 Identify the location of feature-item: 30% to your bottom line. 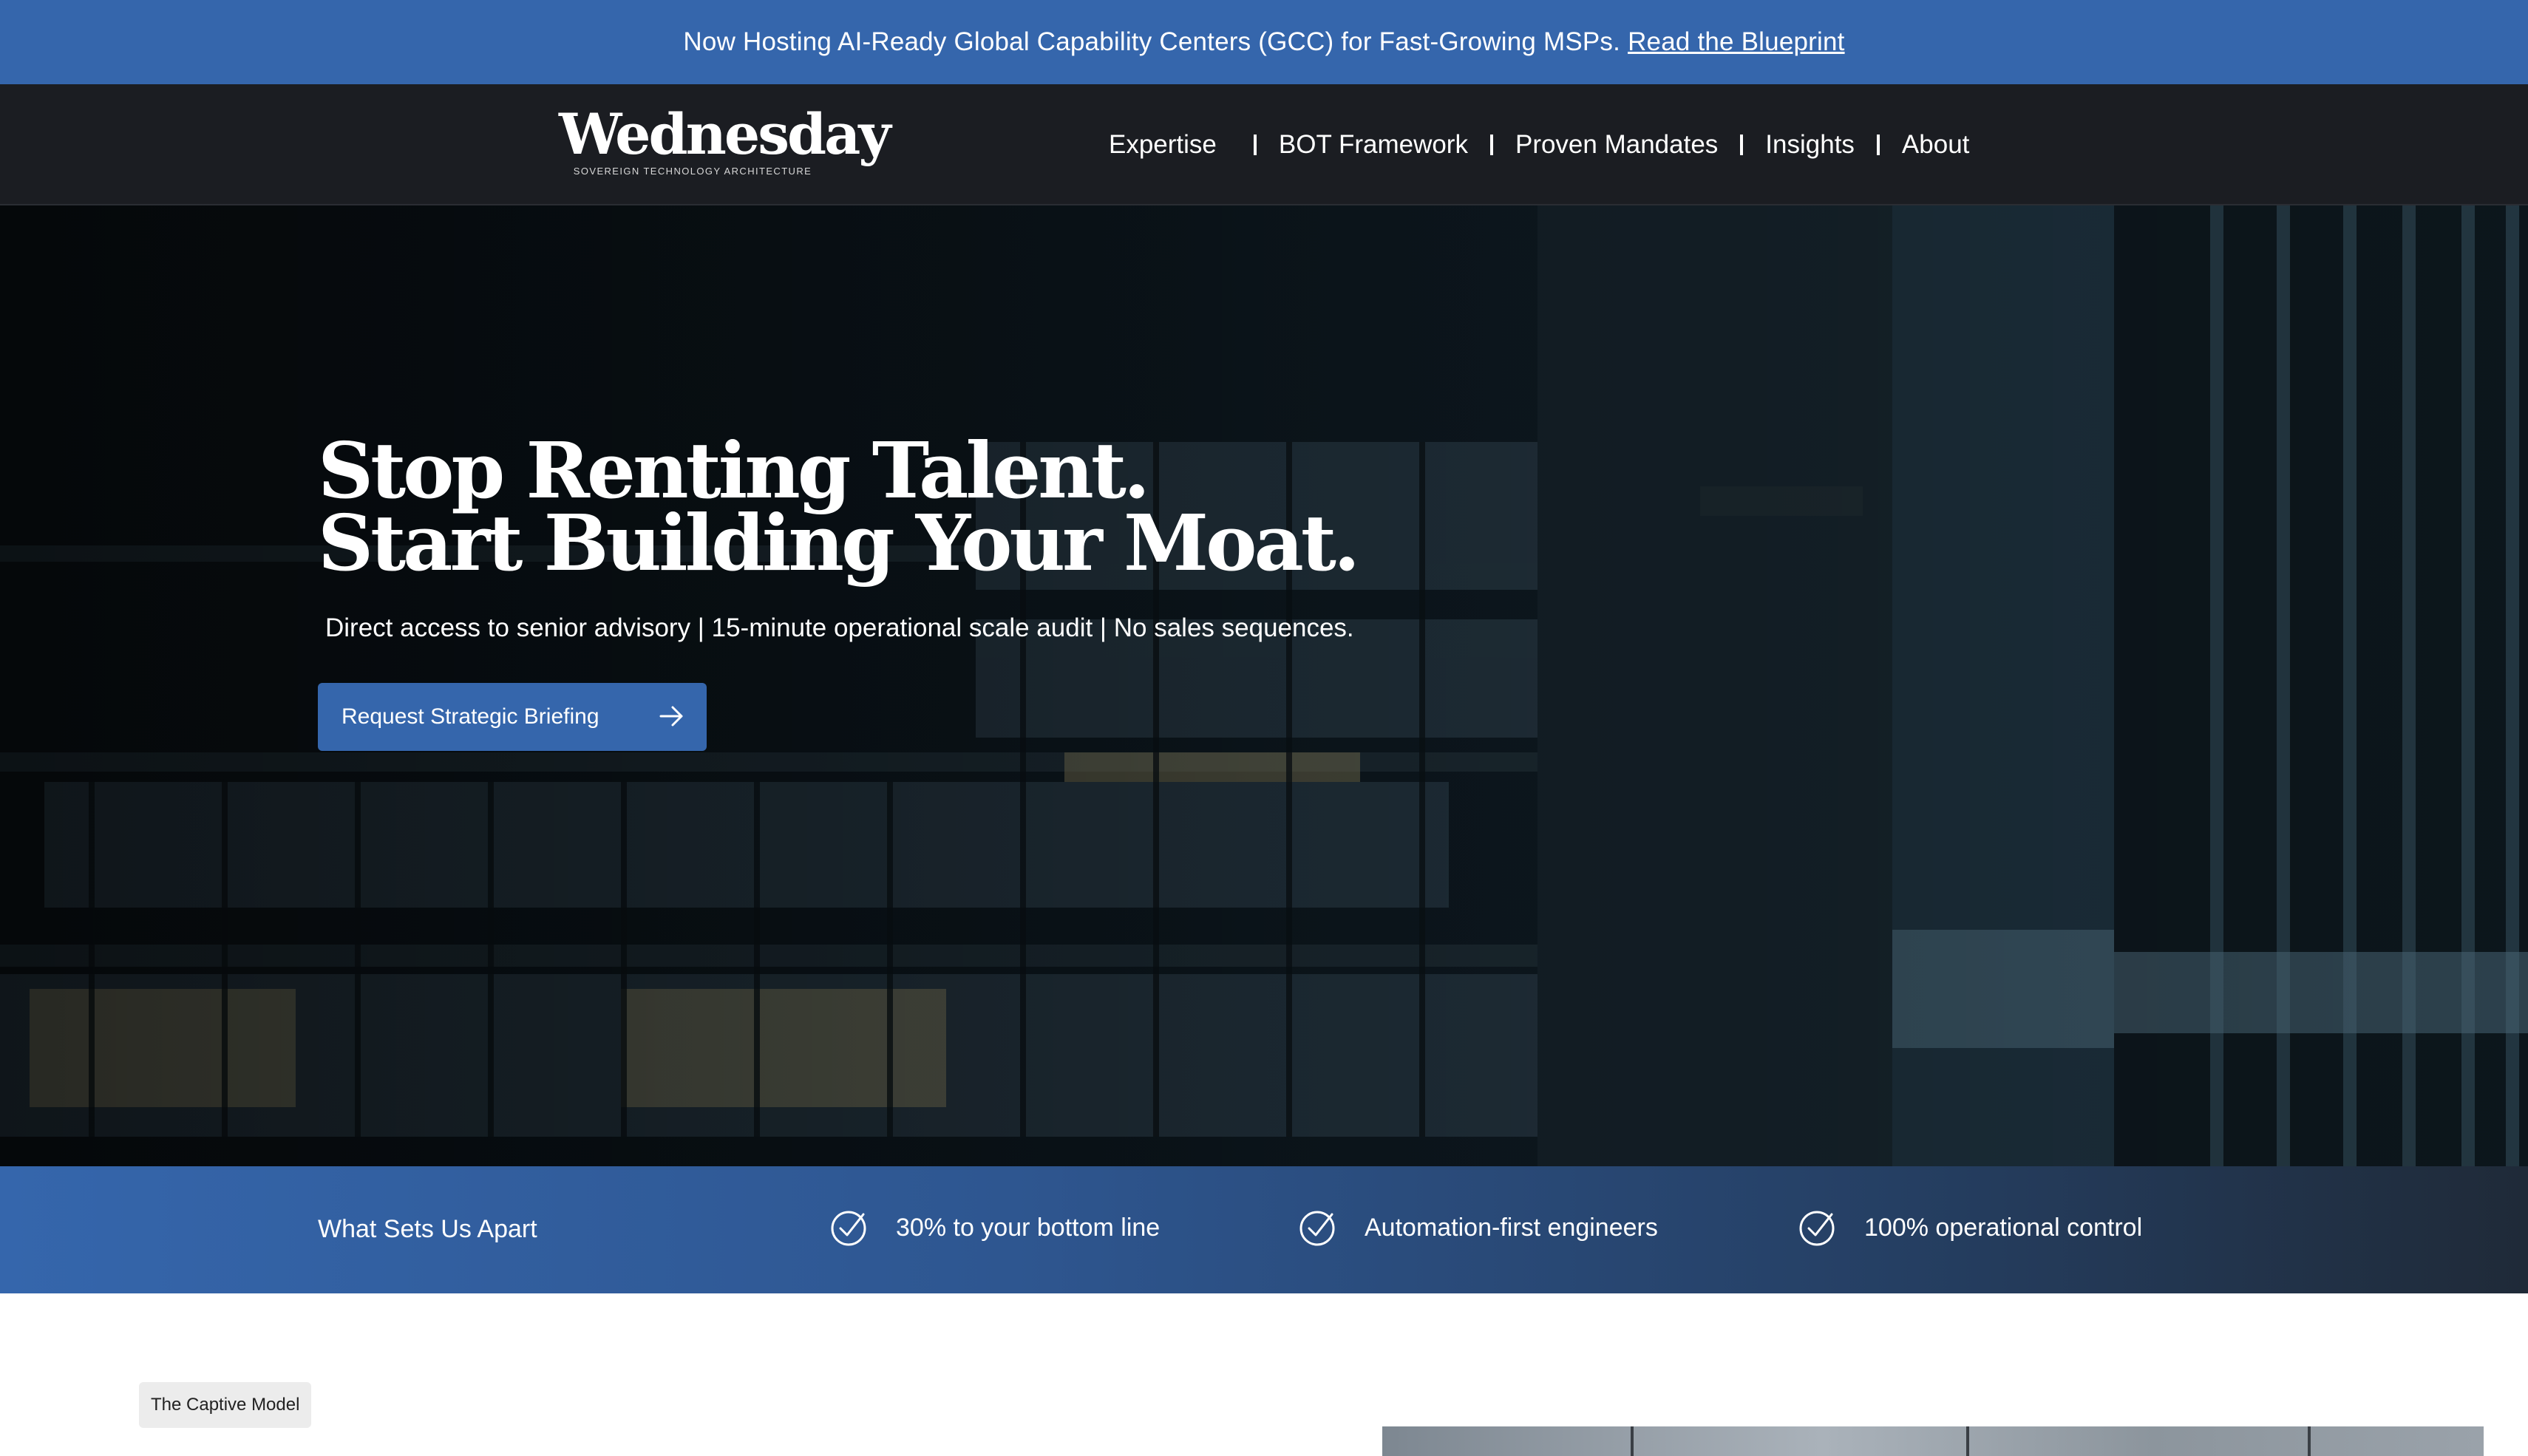
(994, 1228).